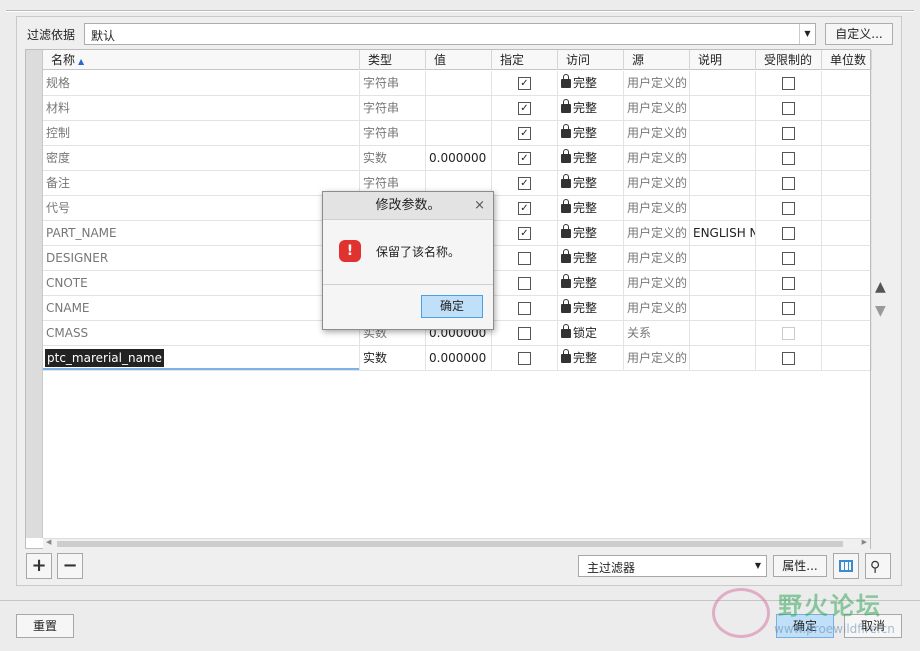  I want to click on cell-name: 控制, so click(201, 133).